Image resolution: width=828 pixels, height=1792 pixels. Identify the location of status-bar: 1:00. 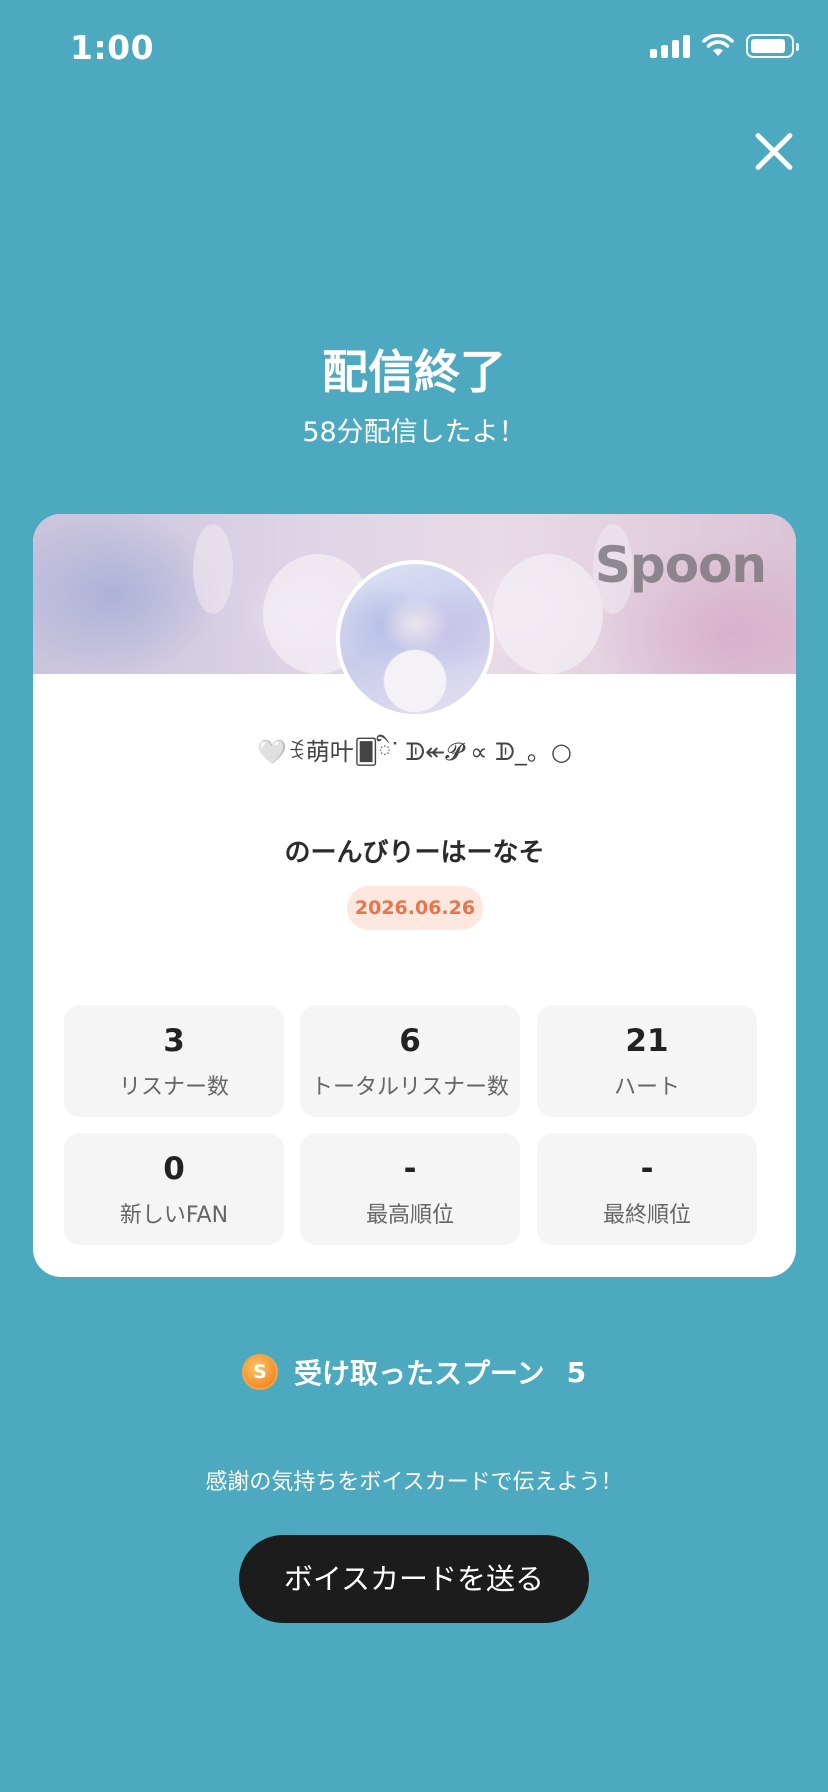
(414, 50).